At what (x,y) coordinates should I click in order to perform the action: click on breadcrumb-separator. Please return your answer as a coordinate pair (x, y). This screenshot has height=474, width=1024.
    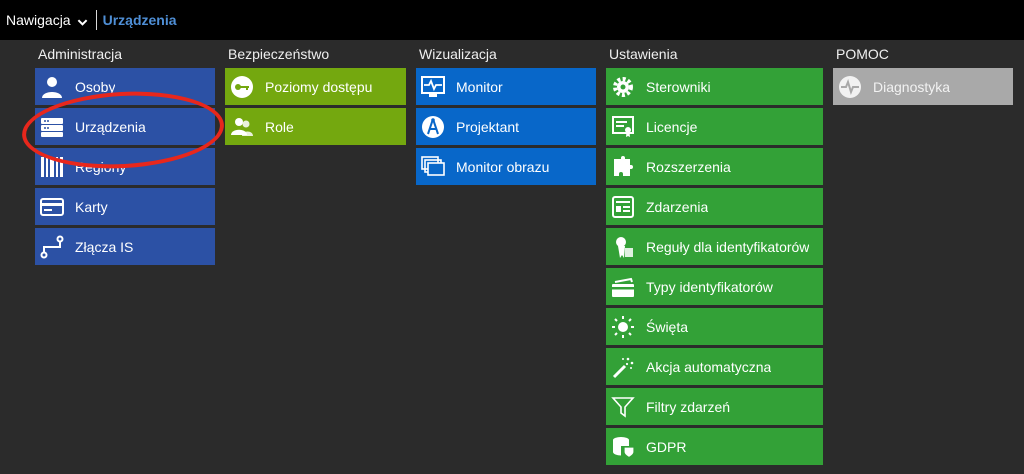
    Looking at the image, I should click on (96, 20).